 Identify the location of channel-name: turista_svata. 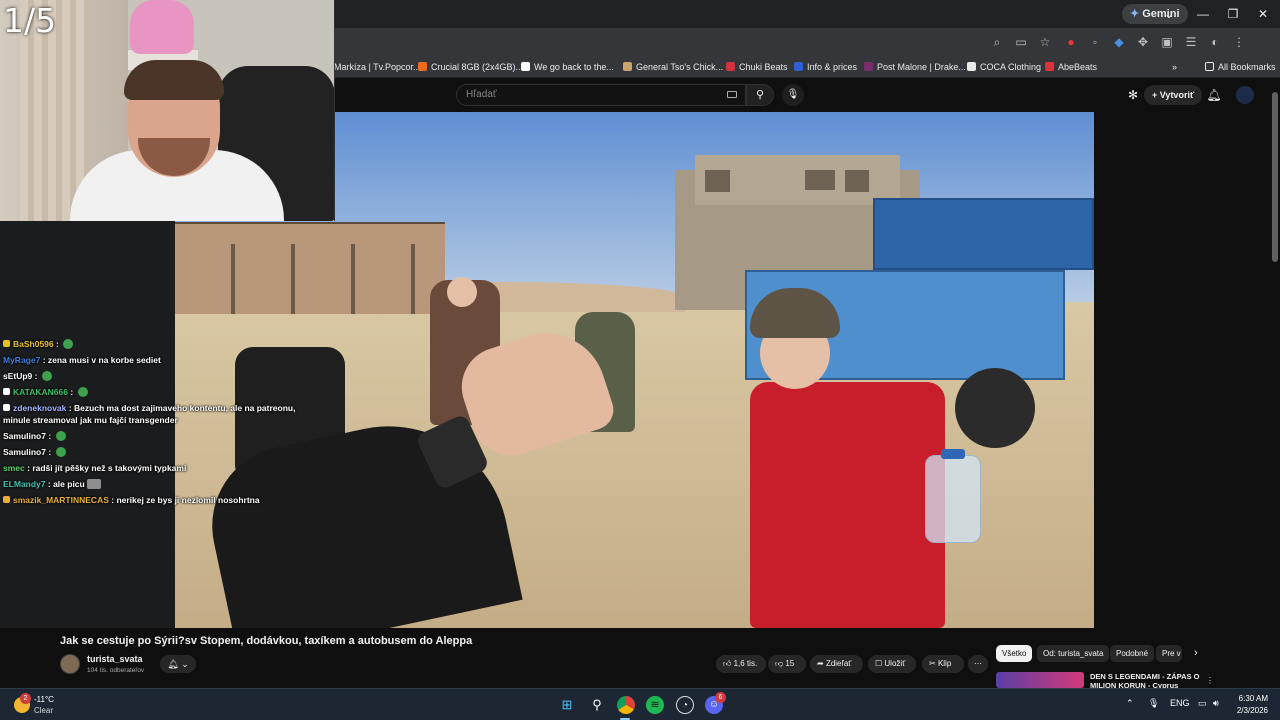
(115, 659).